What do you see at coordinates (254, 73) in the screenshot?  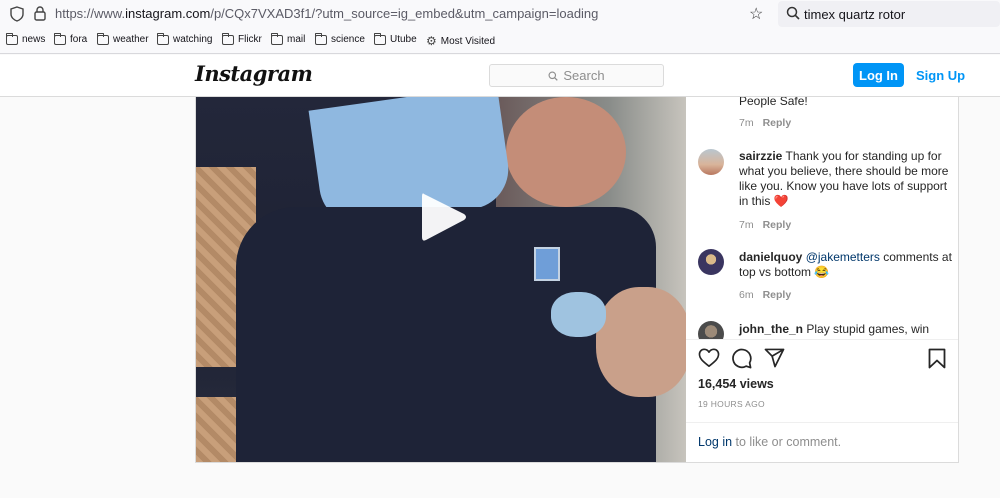 I see `instagram-logo: Instagram` at bounding box center [254, 73].